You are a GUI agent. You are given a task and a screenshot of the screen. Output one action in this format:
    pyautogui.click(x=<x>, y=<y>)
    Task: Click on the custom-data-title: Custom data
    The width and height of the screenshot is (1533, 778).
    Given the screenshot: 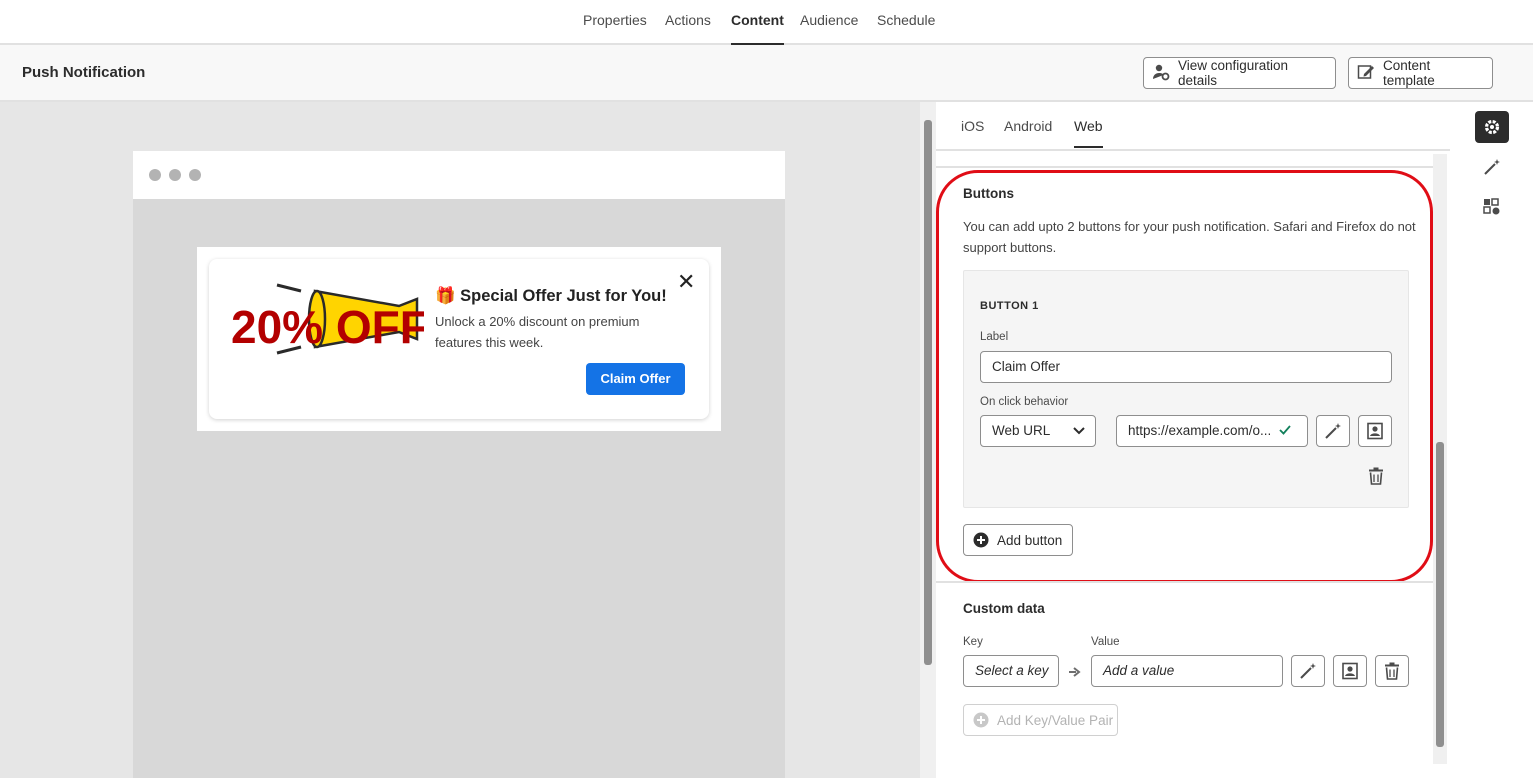 What is the action you would take?
    pyautogui.click(x=1004, y=608)
    